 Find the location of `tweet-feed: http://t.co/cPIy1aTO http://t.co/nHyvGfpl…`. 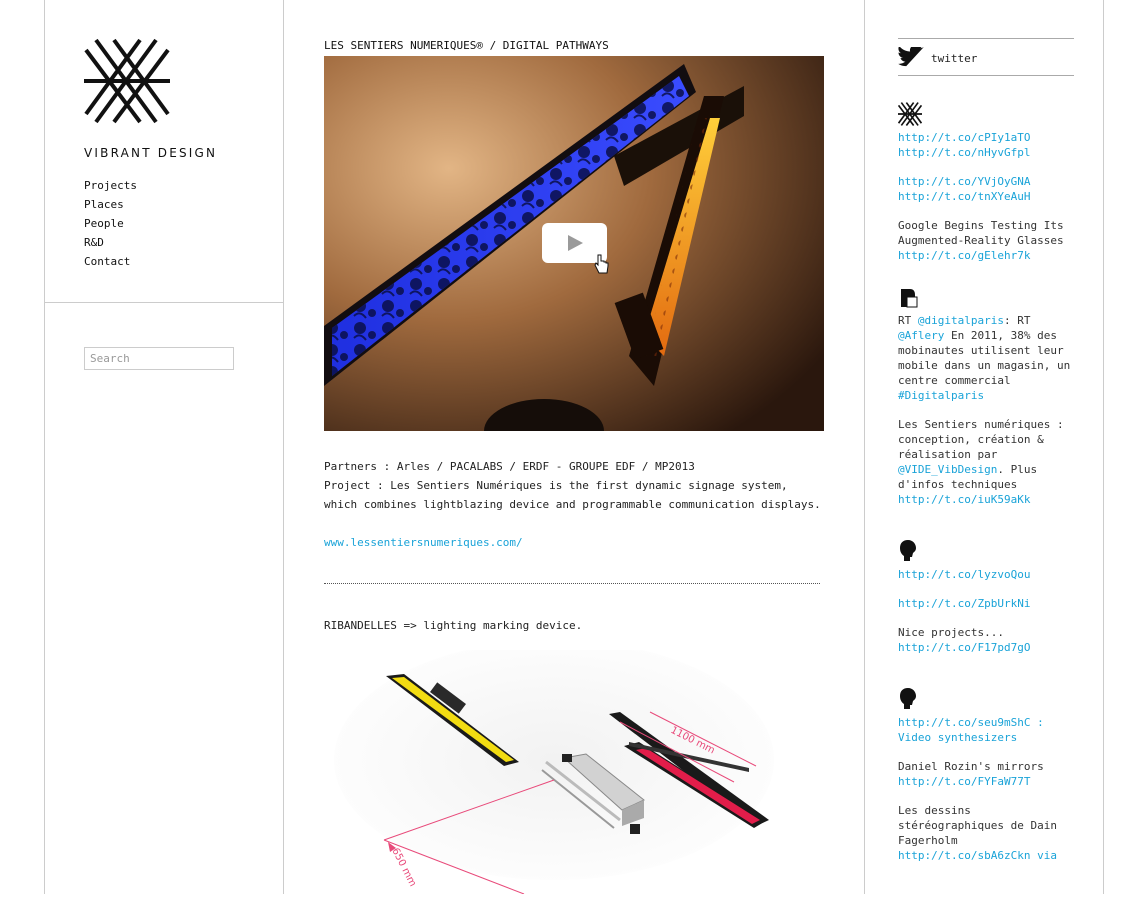

tweet-feed: http://t.co/cPIy1aTO http://t.co/nHyvGfpl… is located at coordinates (987, 489).